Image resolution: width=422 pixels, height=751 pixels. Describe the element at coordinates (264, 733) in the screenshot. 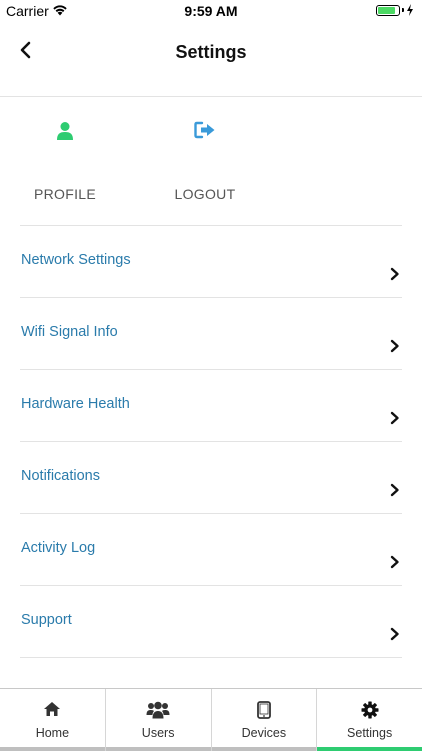

I see `tab-label: Devices` at that location.